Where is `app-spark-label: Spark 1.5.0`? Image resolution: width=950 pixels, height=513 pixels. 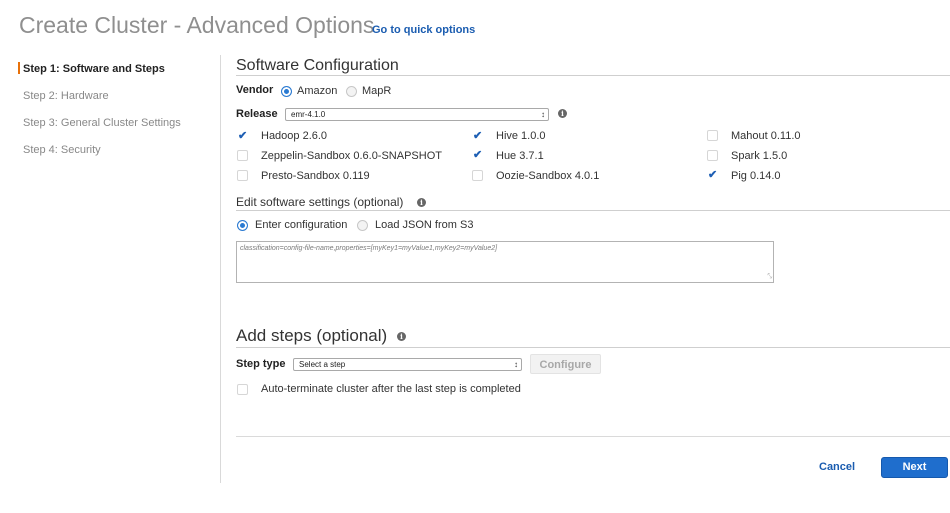 app-spark-label: Spark 1.5.0 is located at coordinates (759, 156).